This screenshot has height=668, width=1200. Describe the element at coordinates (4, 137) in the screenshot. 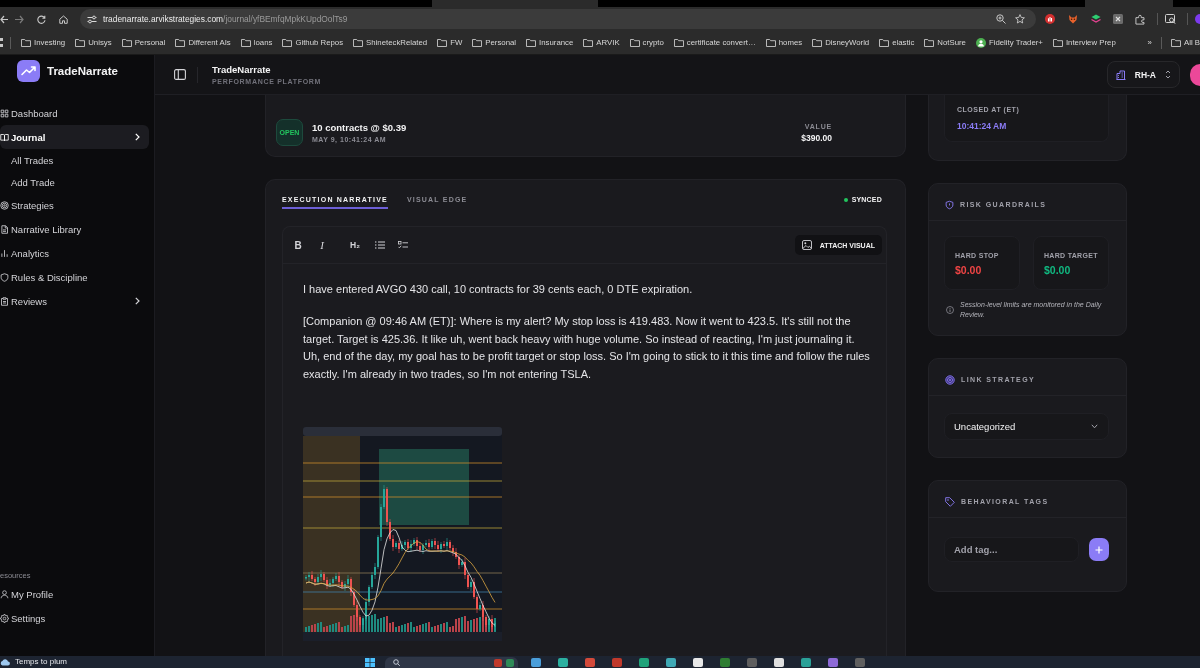

I see `book-icon` at that location.